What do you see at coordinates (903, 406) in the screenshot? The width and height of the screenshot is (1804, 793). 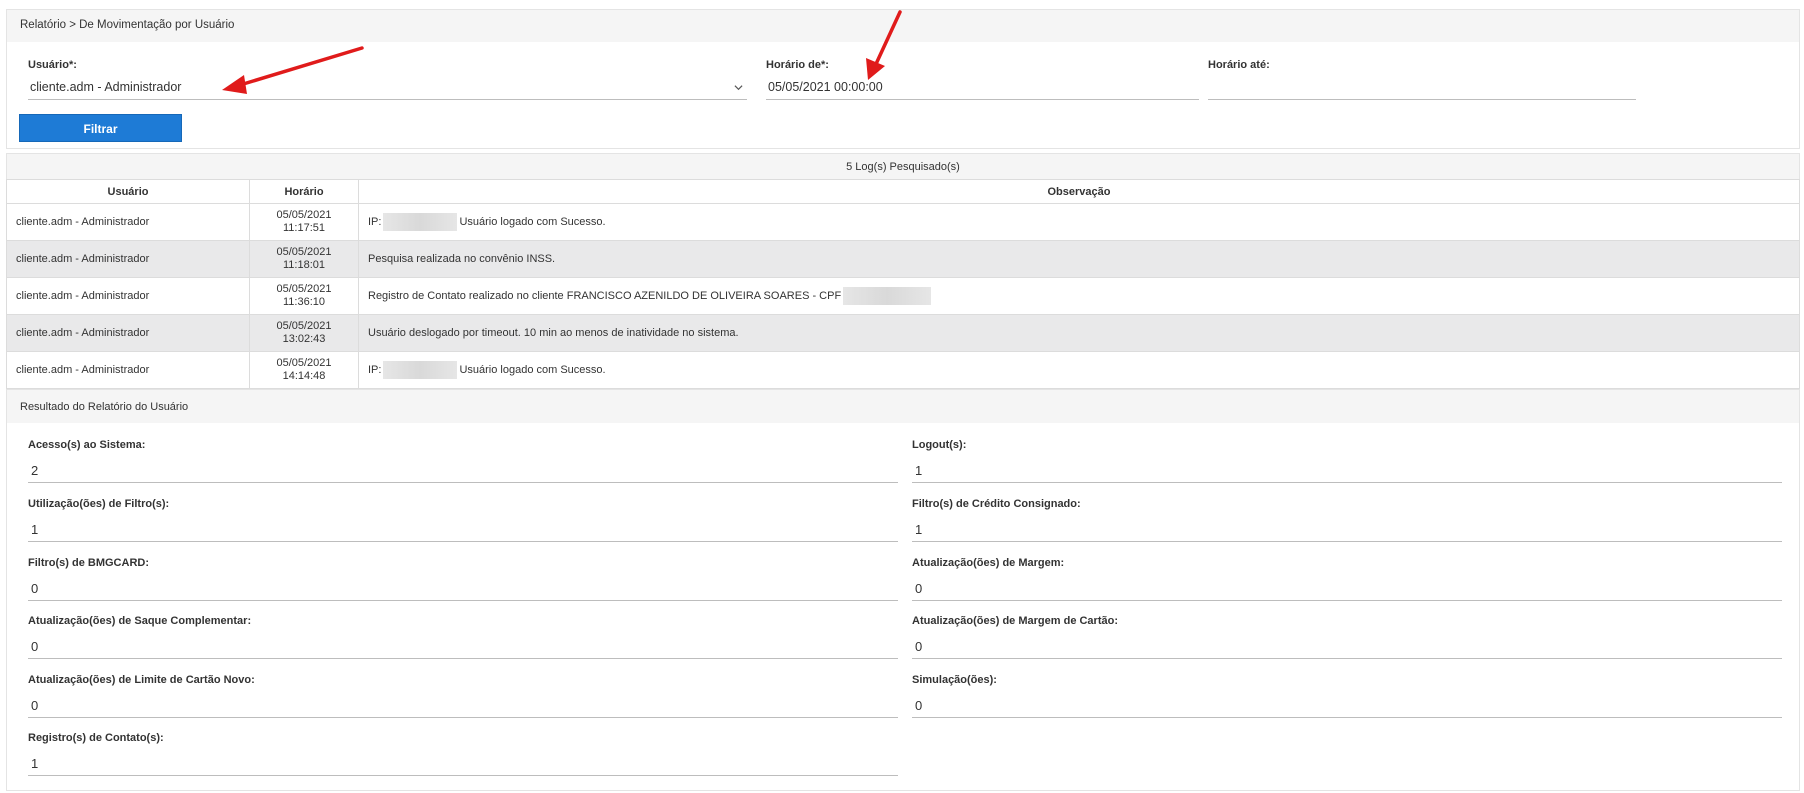 I see `results-title: Resultado do Relatório do Usuário` at bounding box center [903, 406].